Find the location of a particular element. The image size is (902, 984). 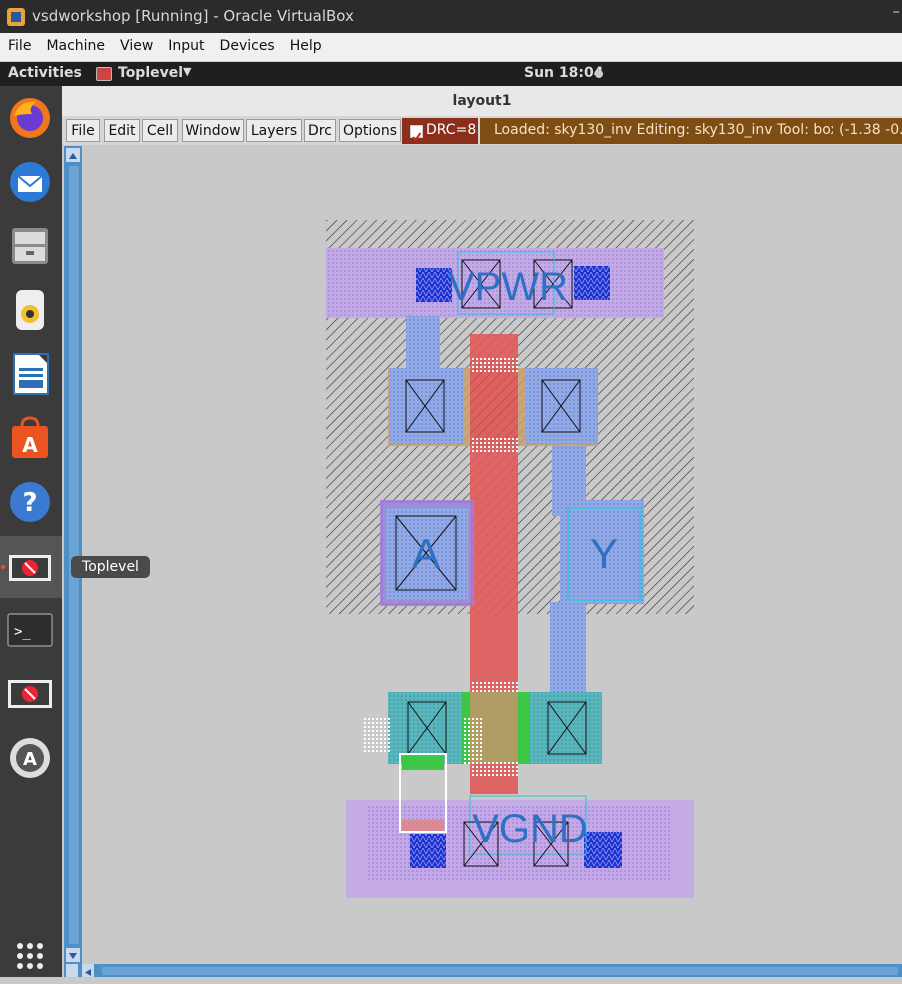

menu-drc: Drc is located at coordinates (320, 130).